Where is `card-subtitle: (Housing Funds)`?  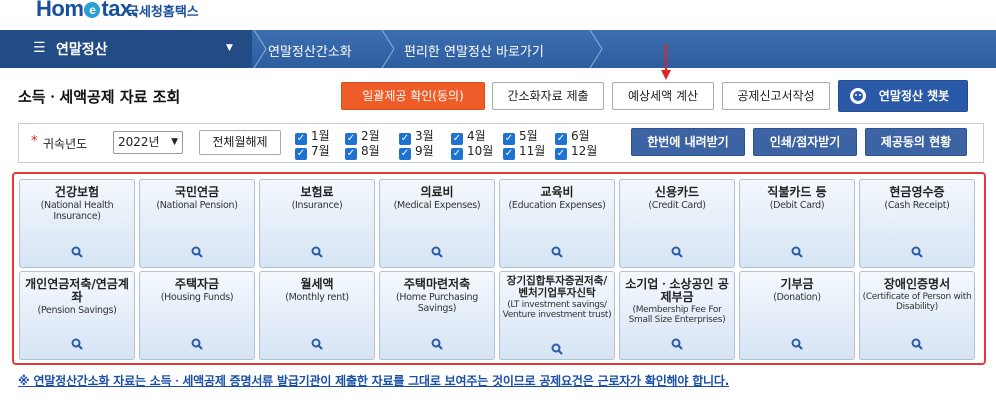 card-subtitle: (Housing Funds) is located at coordinates (197, 297).